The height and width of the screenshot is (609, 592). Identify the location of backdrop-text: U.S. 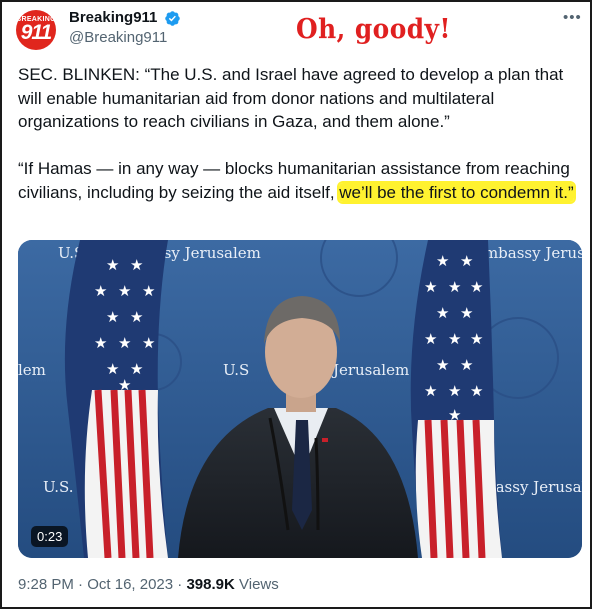
(236, 370).